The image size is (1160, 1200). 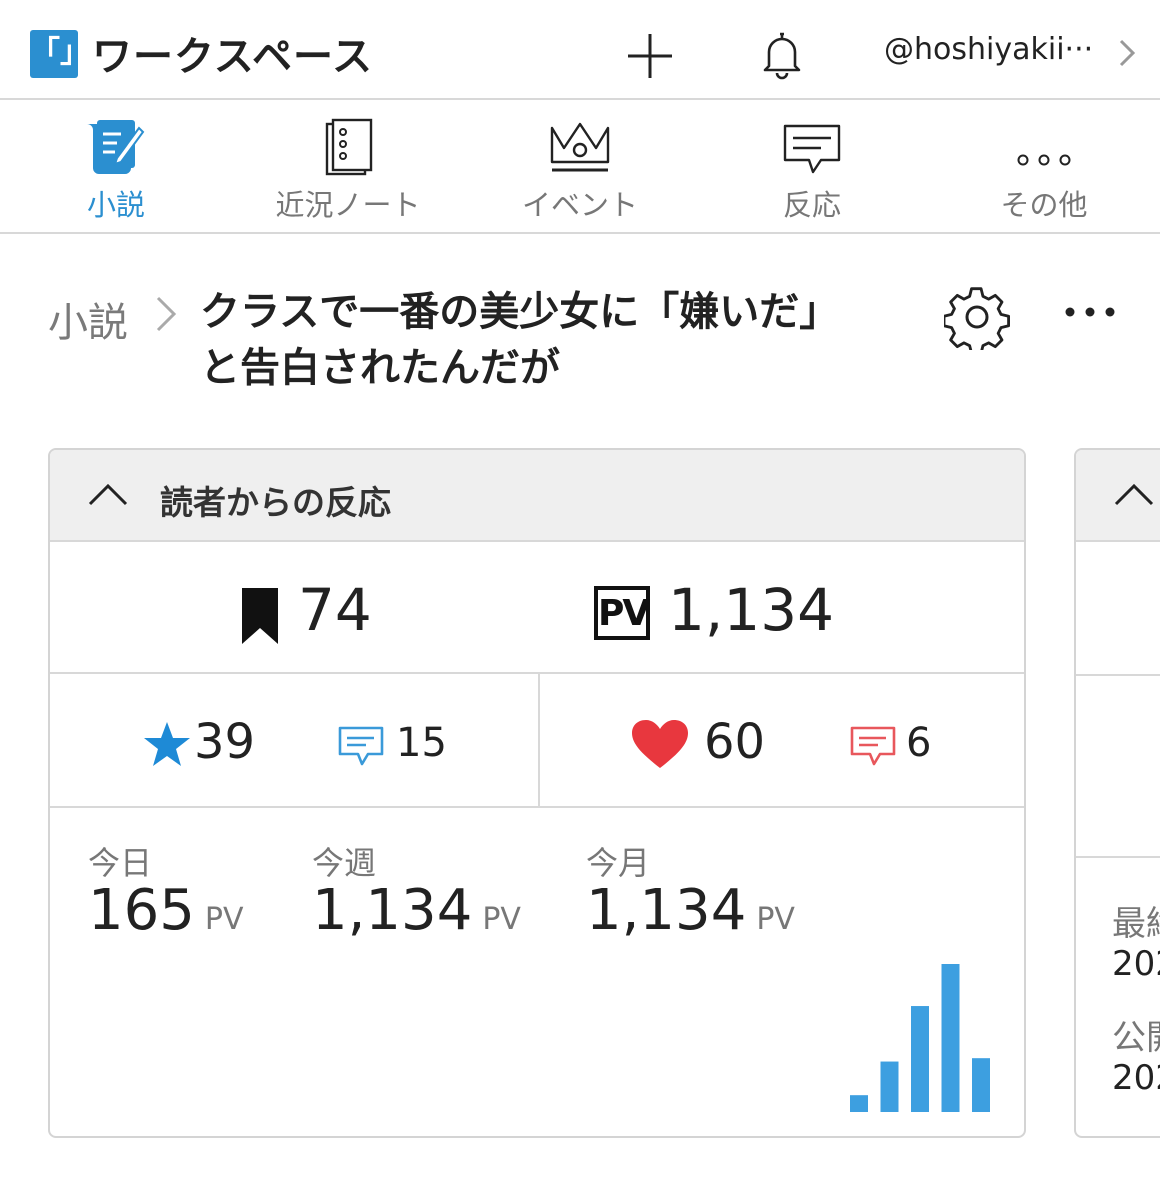 What do you see at coordinates (690, 910) in the screenshot?
I see `month-value: 1,134 PV` at bounding box center [690, 910].